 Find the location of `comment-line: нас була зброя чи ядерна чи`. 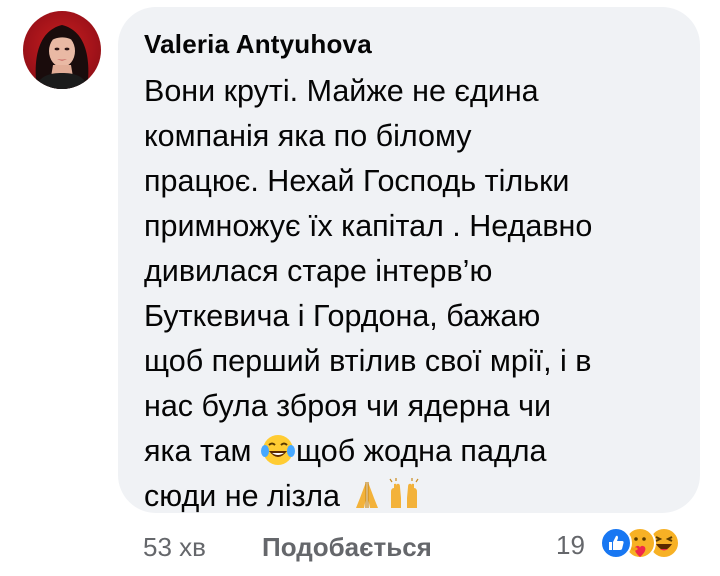

comment-line: нас була зброя чи ядерна чи is located at coordinates (348, 406).